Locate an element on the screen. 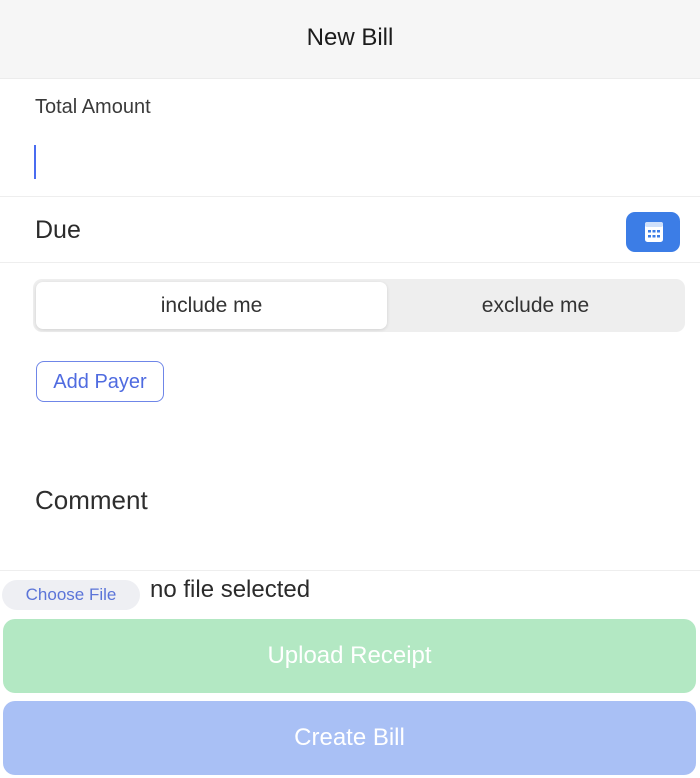 This screenshot has width=700, height=778. text-cursor is located at coordinates (35, 162).